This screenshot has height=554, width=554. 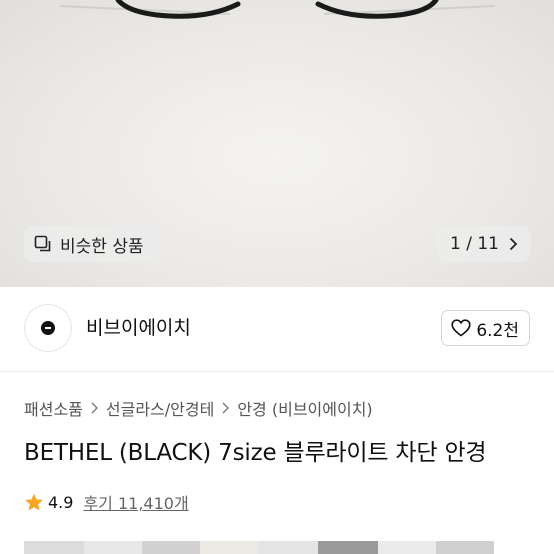 I want to click on breadcrumb-item: 패션소품, so click(x=53, y=408).